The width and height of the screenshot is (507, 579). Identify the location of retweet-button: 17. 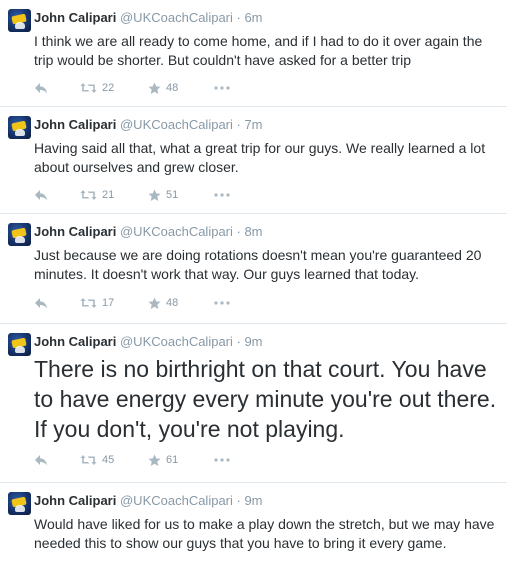
(97, 303).